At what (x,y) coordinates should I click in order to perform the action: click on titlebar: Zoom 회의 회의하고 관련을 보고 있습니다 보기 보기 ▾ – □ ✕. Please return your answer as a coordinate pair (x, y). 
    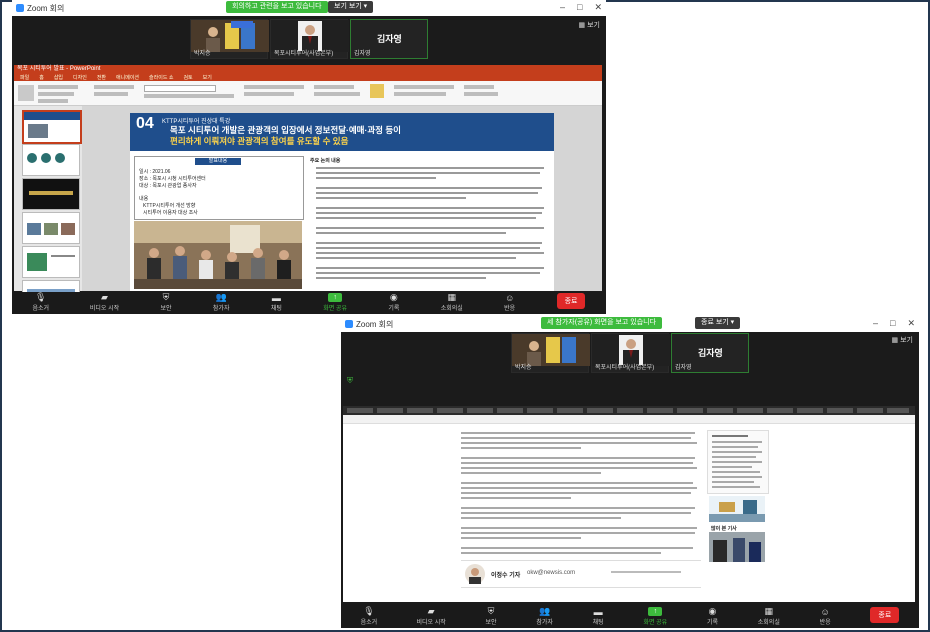
    Looking at the image, I should click on (309, 8).